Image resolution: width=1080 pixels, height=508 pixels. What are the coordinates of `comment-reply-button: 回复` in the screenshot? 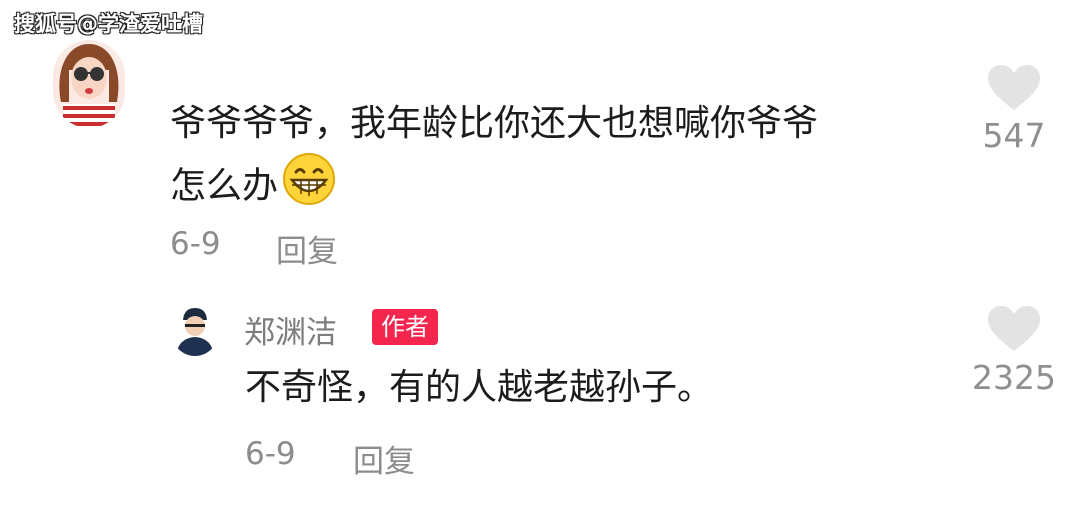 It's located at (307, 248).